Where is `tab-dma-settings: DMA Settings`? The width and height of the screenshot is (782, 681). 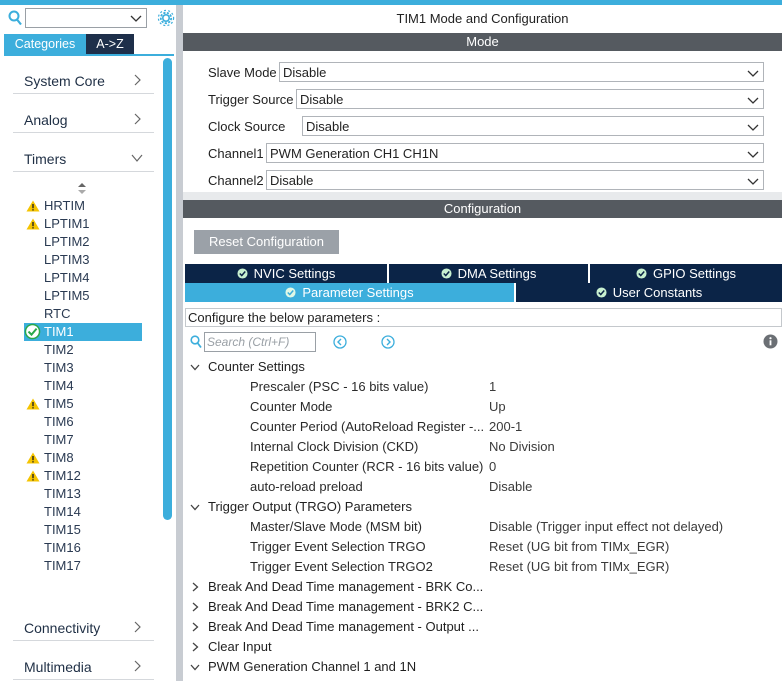 tab-dma-settings: DMA Settings is located at coordinates (488, 273).